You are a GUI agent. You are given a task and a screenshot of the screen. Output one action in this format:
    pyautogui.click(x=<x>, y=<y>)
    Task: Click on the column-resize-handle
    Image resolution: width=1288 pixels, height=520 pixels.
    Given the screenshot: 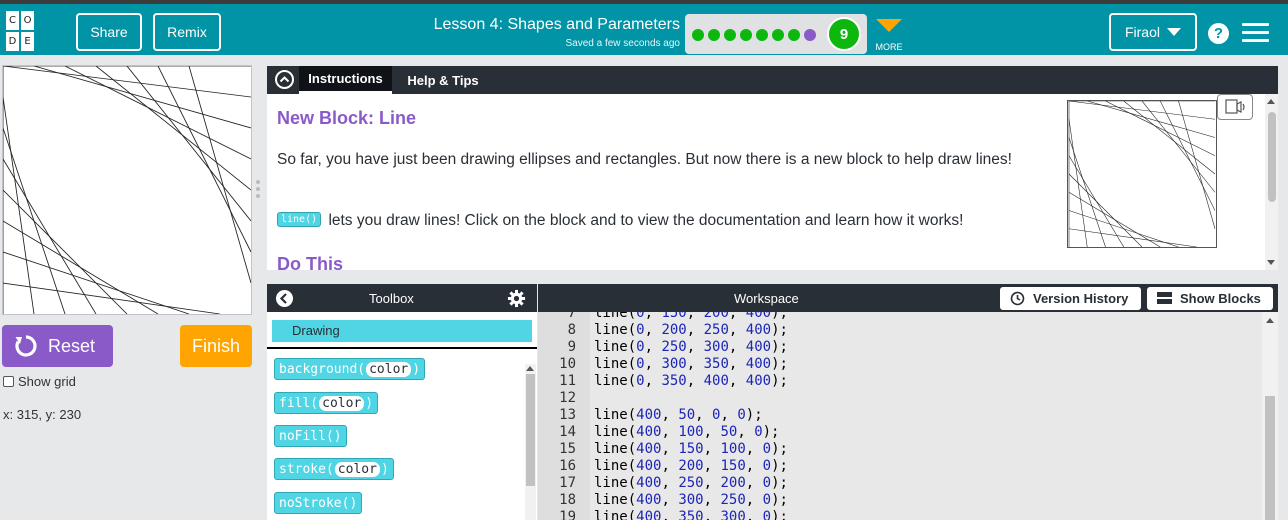 What is the action you would take?
    pyautogui.click(x=258, y=190)
    